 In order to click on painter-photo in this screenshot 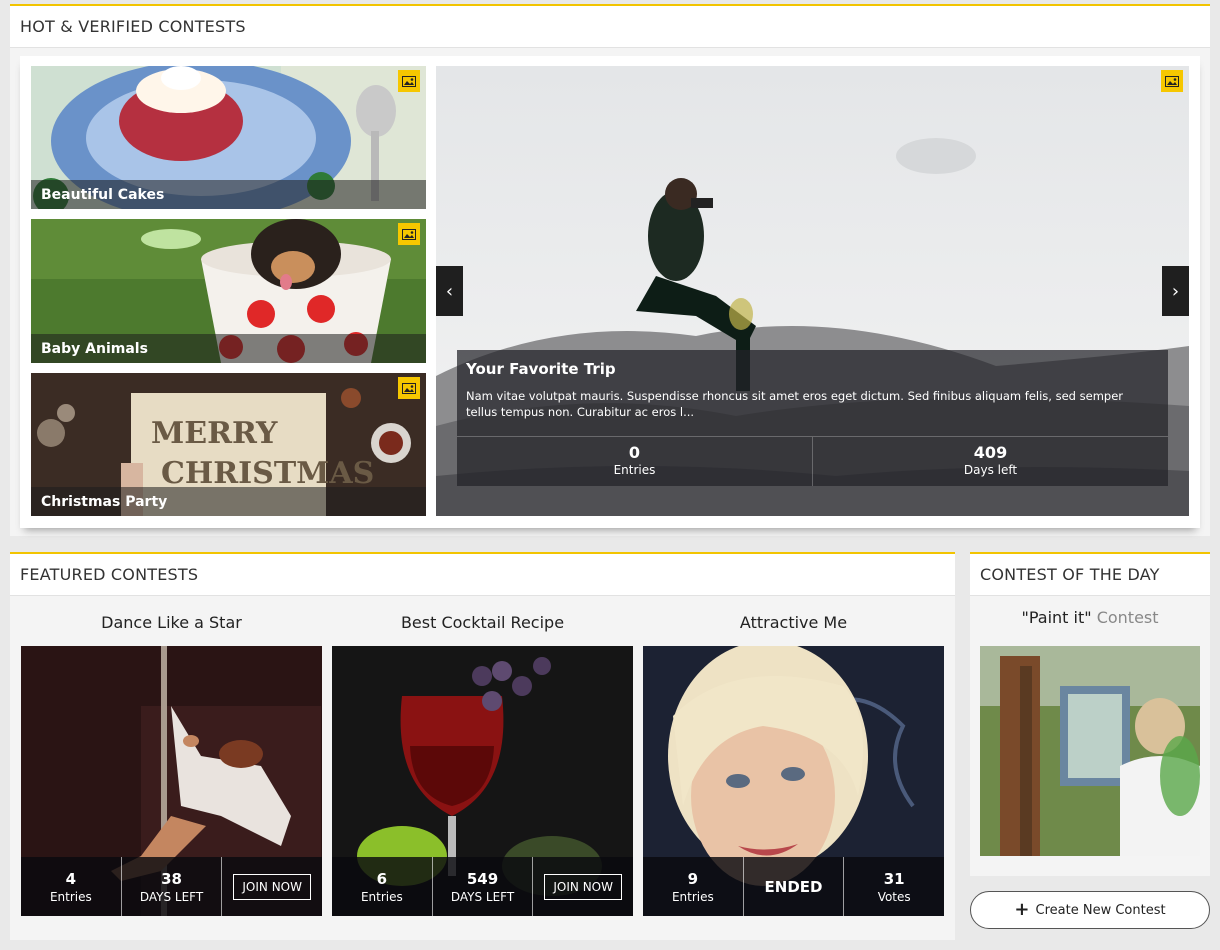, I will do `click(1090, 751)`.